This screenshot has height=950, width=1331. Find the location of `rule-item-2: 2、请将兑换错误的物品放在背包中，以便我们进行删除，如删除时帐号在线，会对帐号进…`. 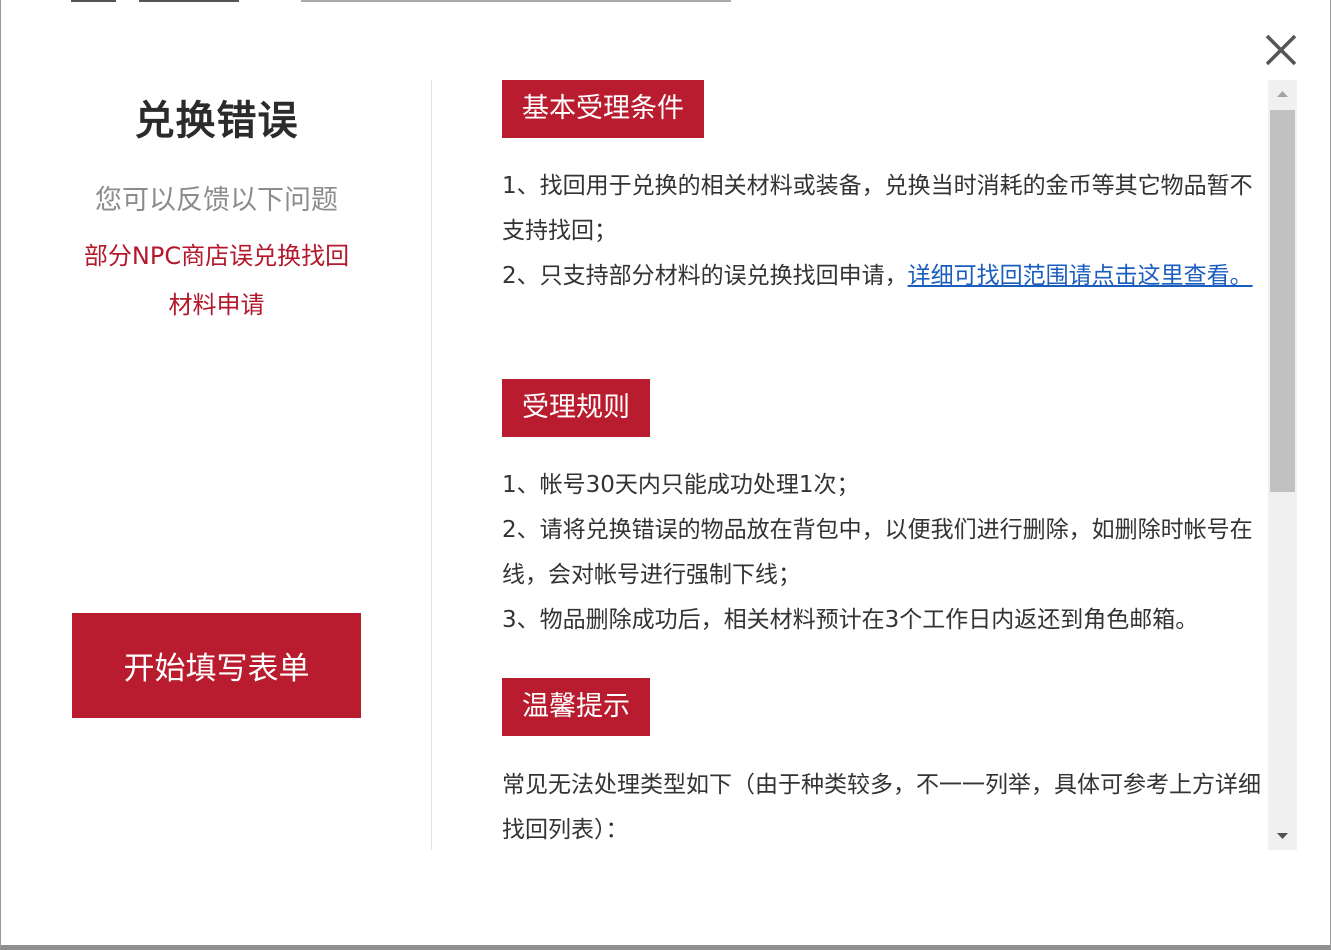

rule-item-2: 2、请将兑换错误的物品放在背包中，以便我们进行删除，如删除时帐号在线，会对帐号进… is located at coordinates (877, 552).